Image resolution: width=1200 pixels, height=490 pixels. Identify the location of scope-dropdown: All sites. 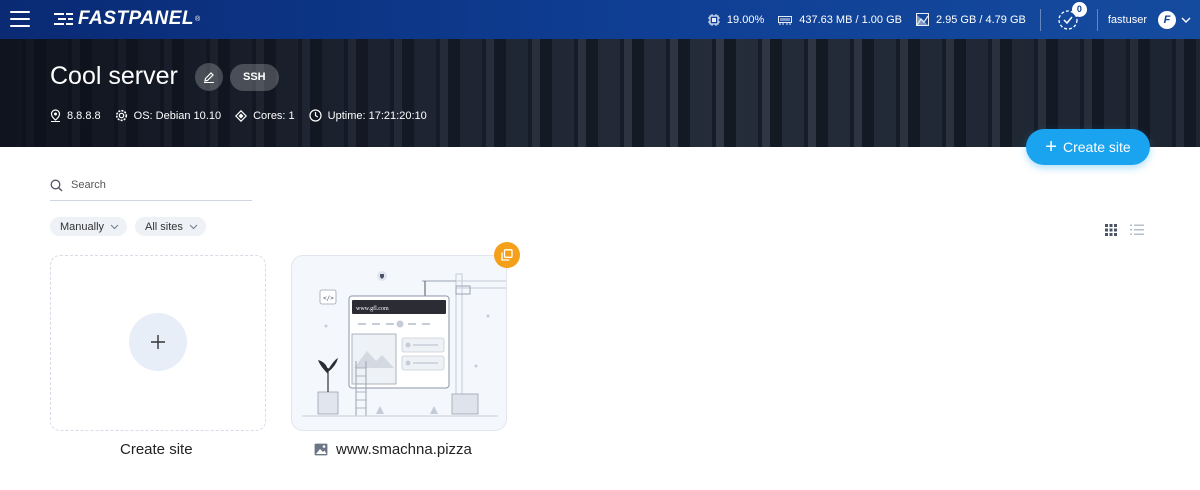
(170, 226).